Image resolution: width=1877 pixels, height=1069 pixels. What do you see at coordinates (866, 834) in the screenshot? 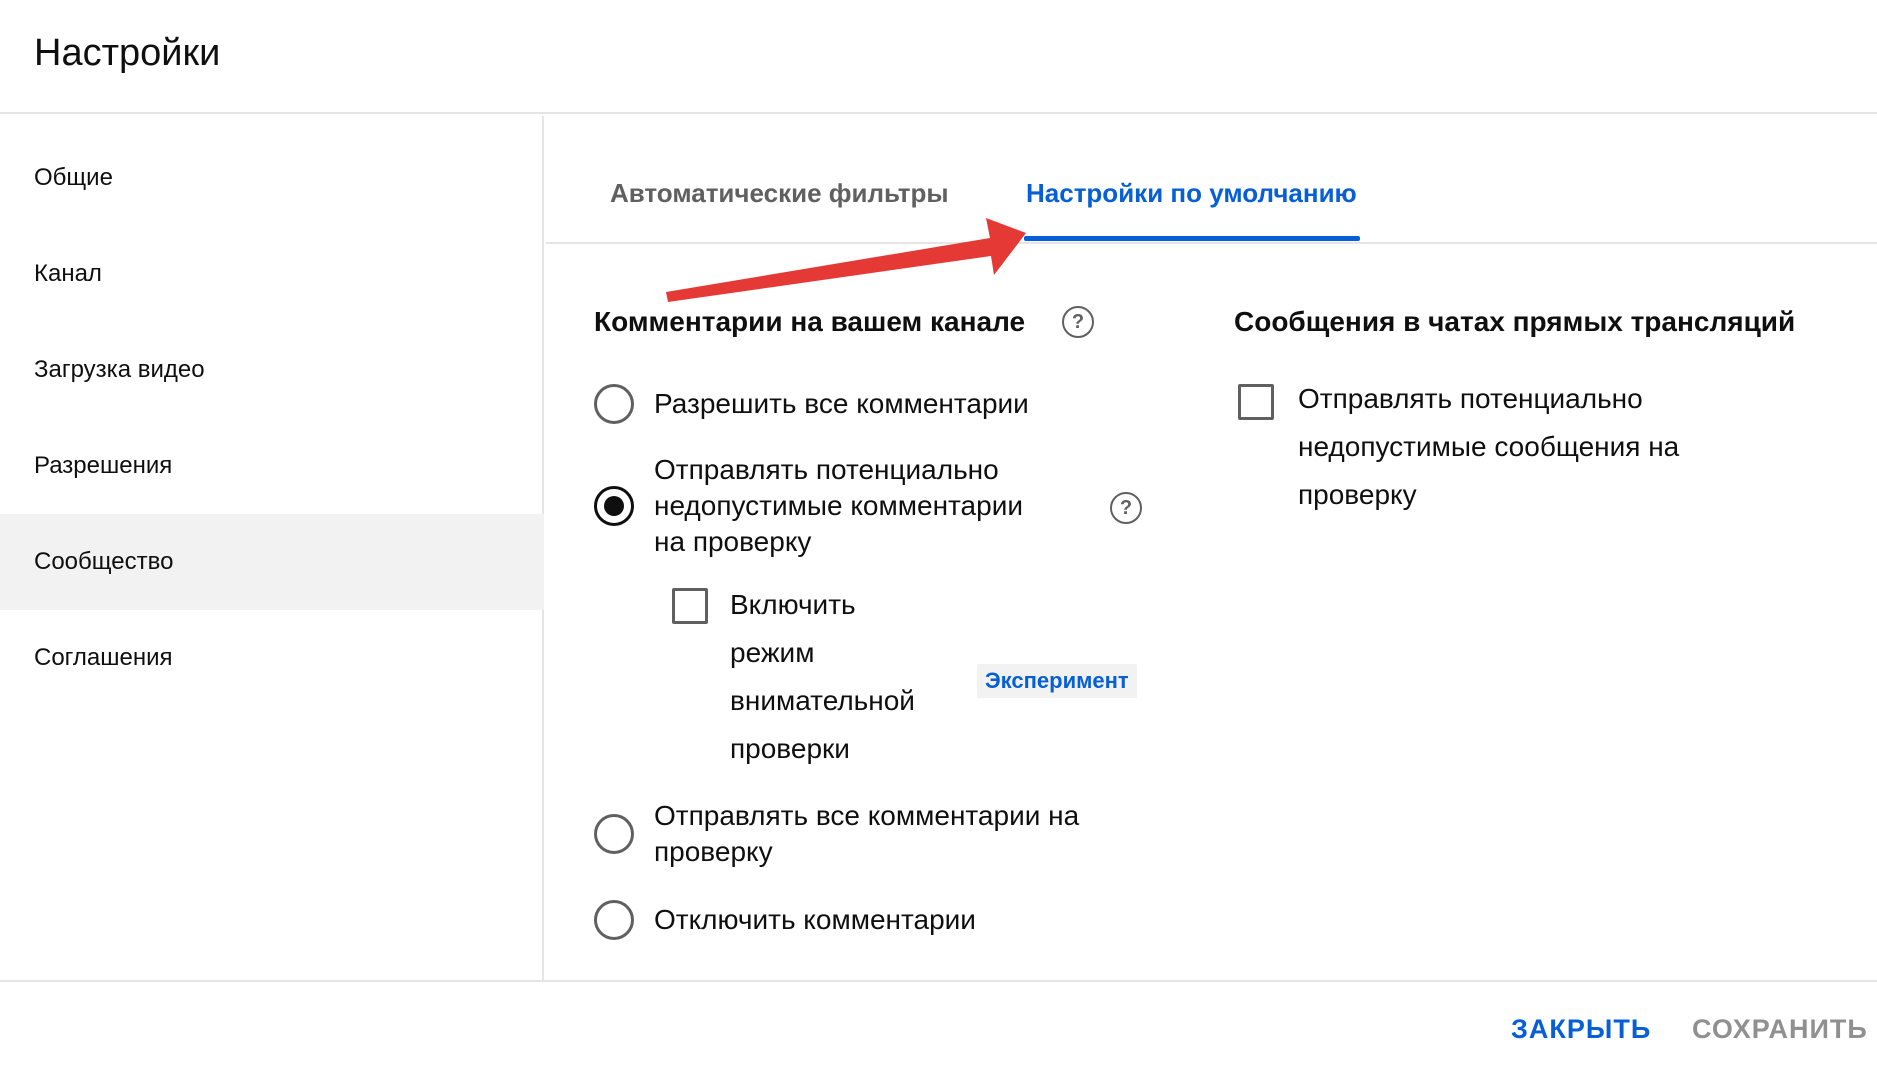
I see `option-label-hold-all: Отправлять все комментарии на проверку` at bounding box center [866, 834].